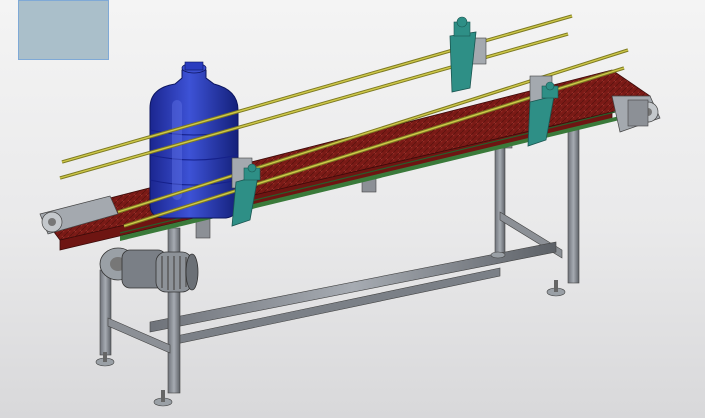 This screenshot has height=418, width=705. Describe the element at coordinates (149, 270) in the screenshot. I see `drive-motor` at that location.